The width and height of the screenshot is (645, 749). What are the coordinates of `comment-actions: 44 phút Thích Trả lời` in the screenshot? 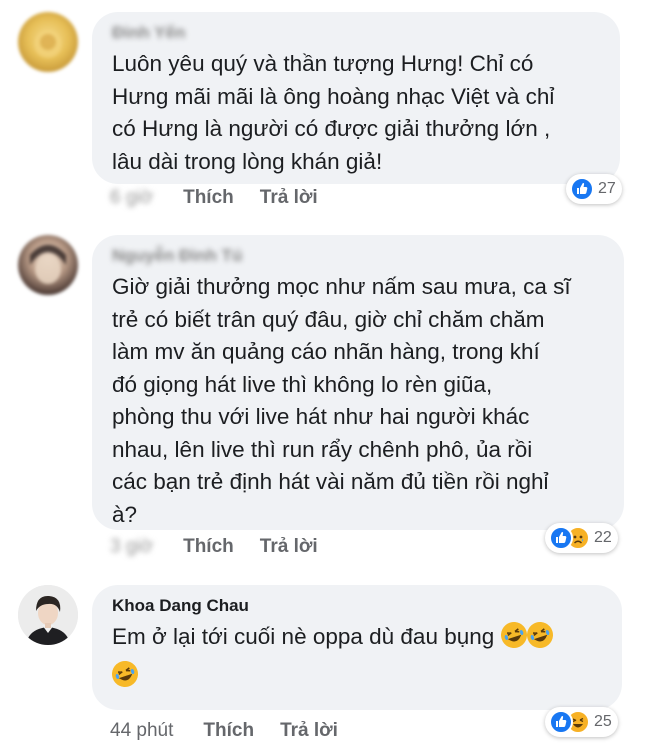 It's located at (237, 731).